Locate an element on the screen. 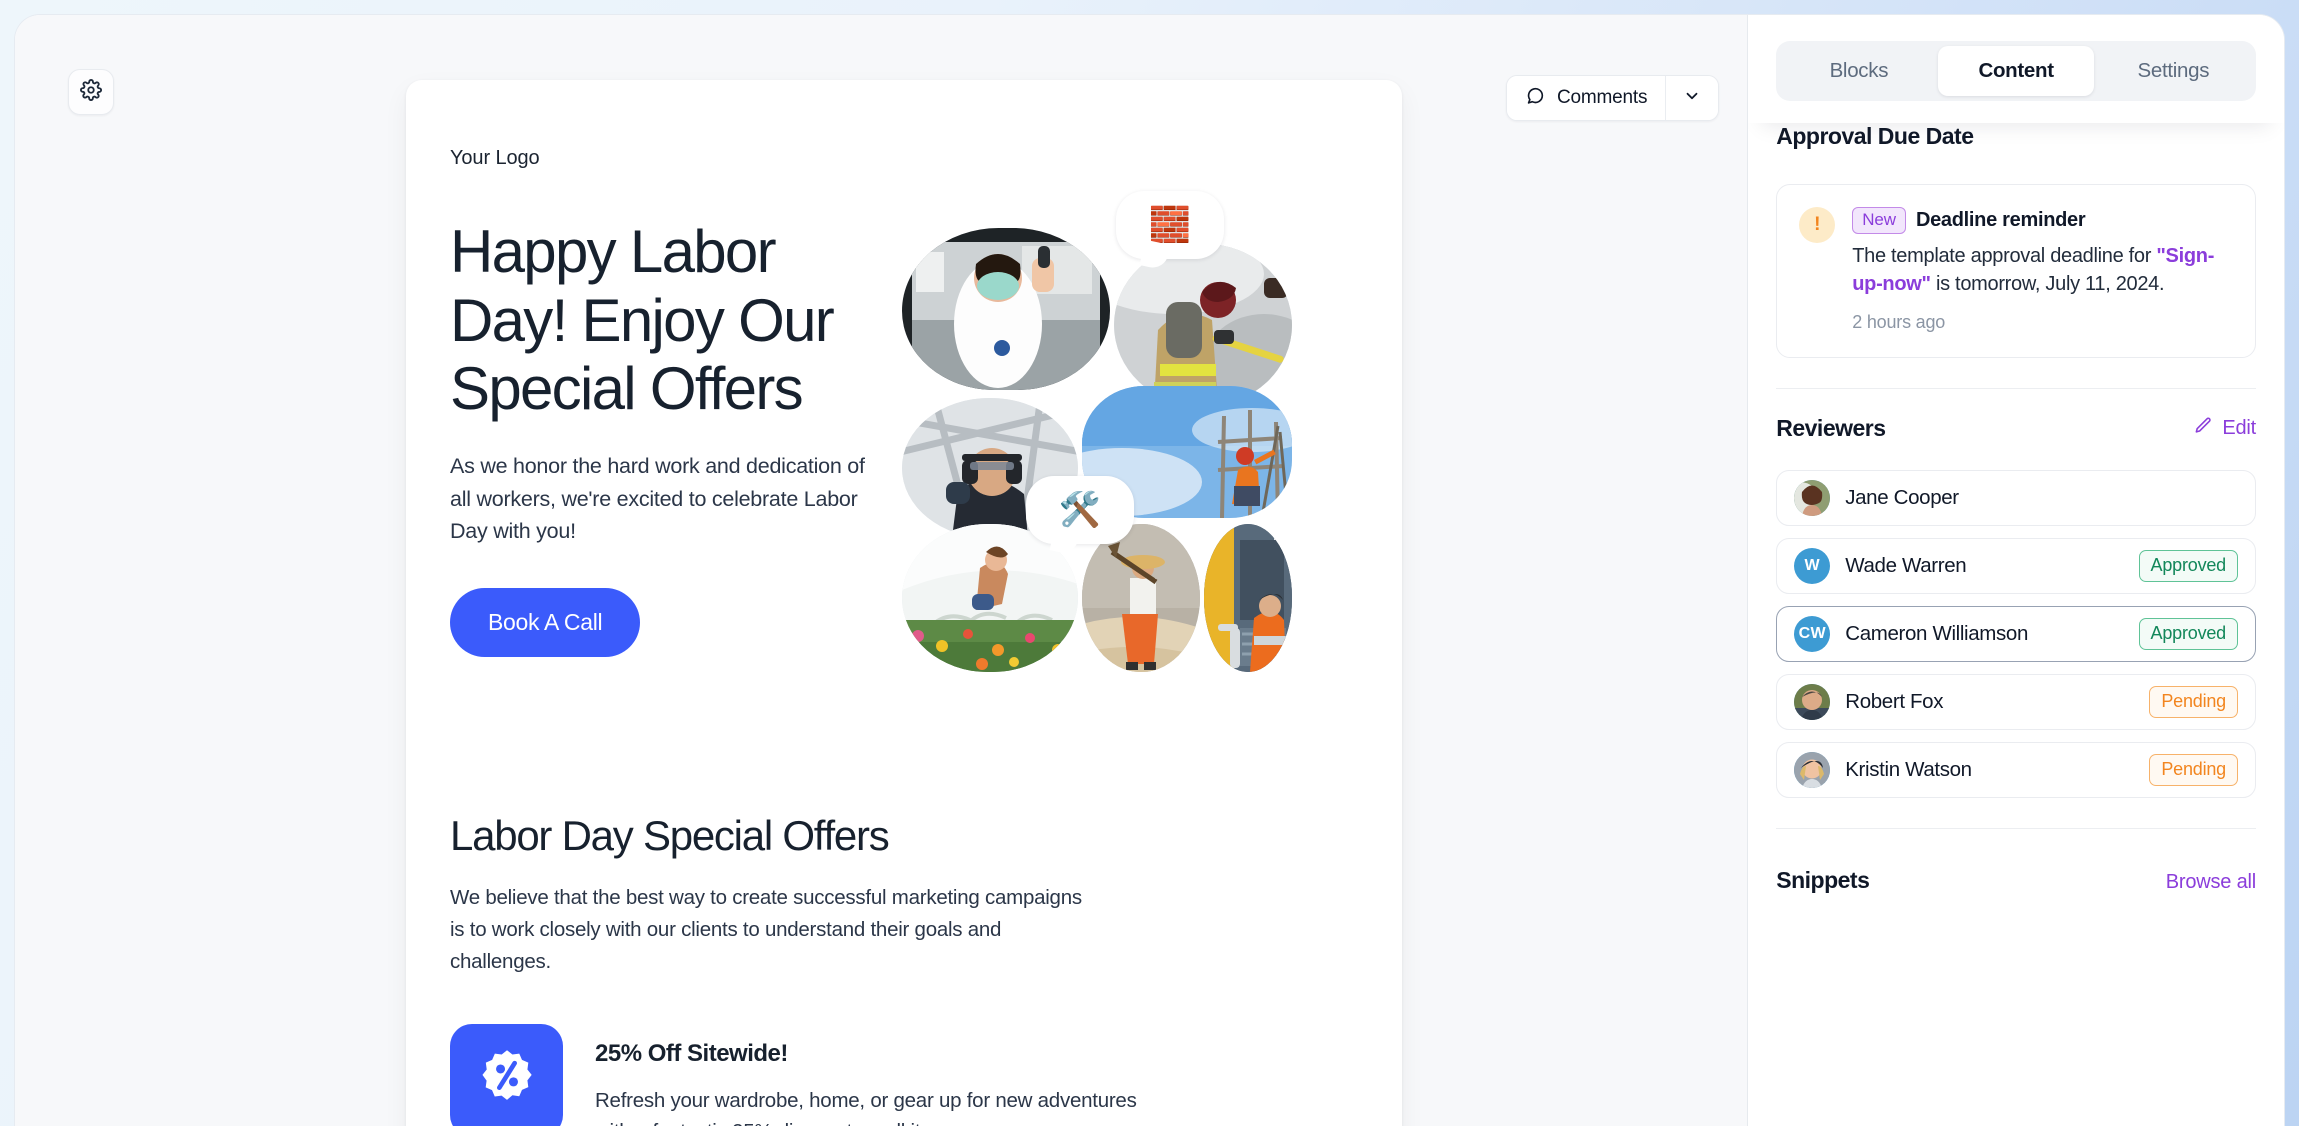  reviewer-name: Wade Warren is located at coordinates (1906, 565).